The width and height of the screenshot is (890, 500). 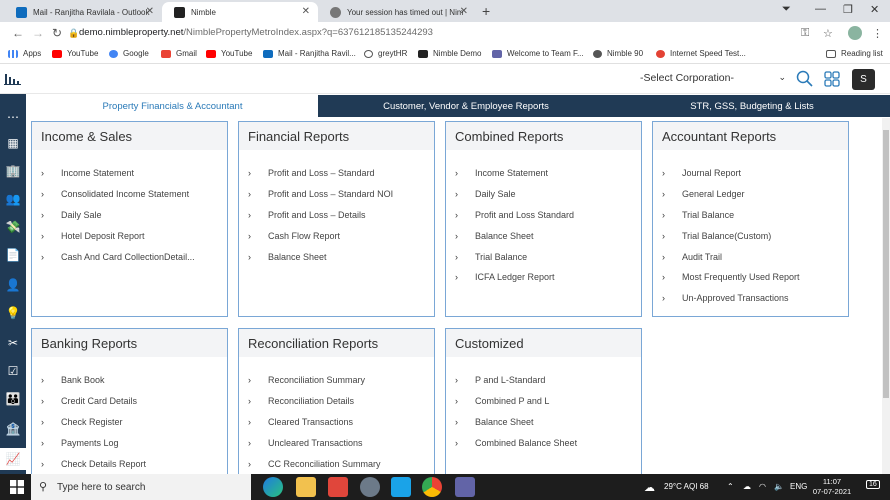 I want to click on bookmark-nimble-demo: Nimble Demo, so click(x=449, y=53).